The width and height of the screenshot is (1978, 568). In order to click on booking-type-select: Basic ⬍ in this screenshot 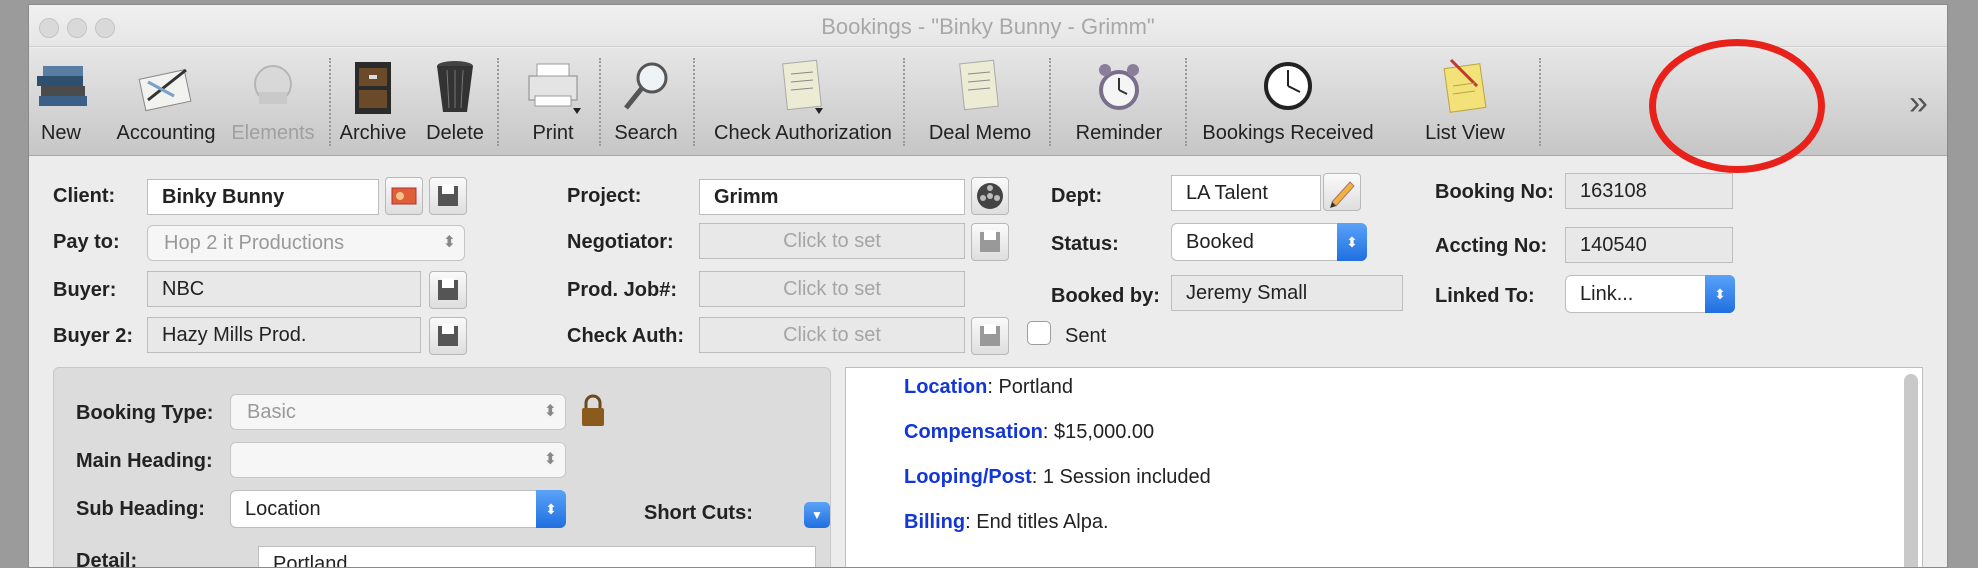, I will do `click(398, 412)`.